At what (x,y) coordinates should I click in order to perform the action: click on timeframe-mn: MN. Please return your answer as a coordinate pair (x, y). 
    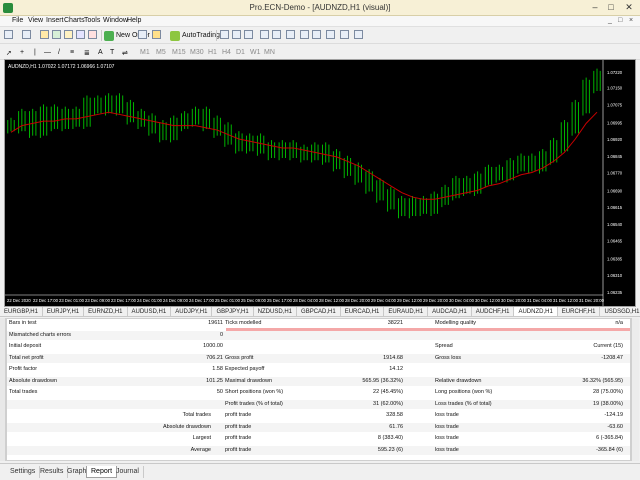
    Looking at the image, I should click on (269, 52).